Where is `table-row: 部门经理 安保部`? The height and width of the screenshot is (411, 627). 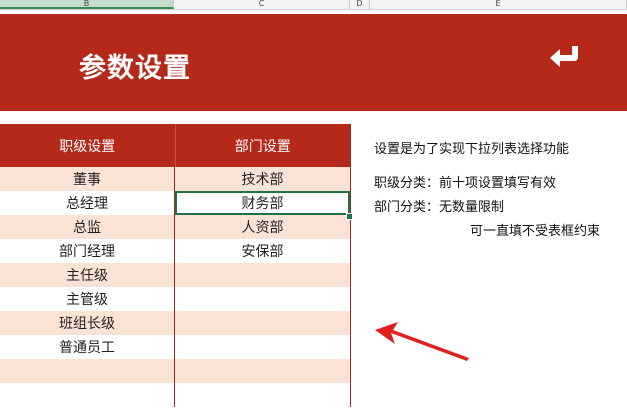 table-row: 部门经理 安保部 is located at coordinates (175, 251).